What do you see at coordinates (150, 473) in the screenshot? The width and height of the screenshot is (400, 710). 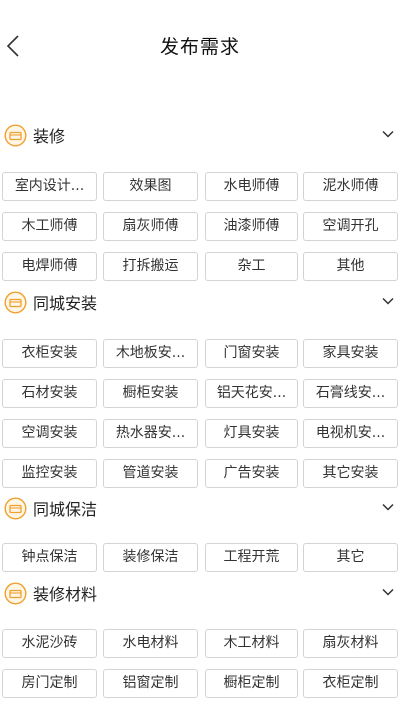 I see `tag-button: 管道安装` at bounding box center [150, 473].